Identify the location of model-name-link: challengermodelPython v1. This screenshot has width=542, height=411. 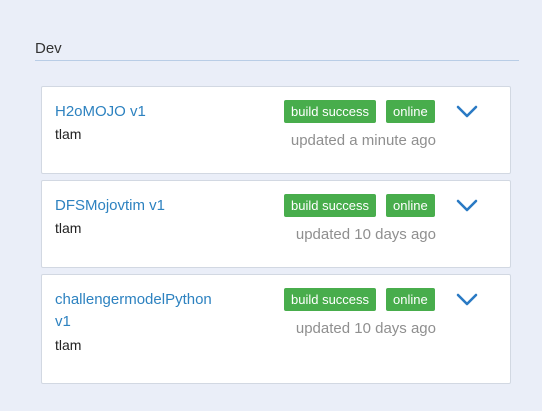
(137, 311).